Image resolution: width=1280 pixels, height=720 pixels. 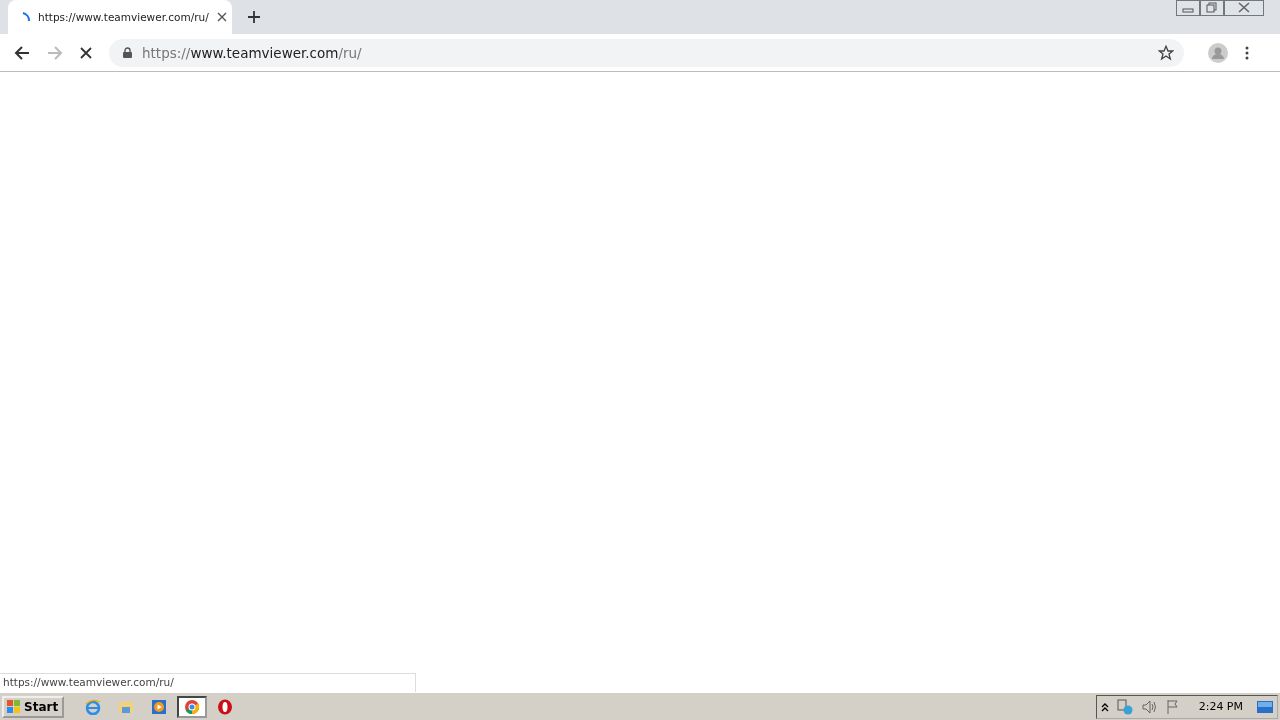 I want to click on taskbar-button, so click(x=192, y=706).